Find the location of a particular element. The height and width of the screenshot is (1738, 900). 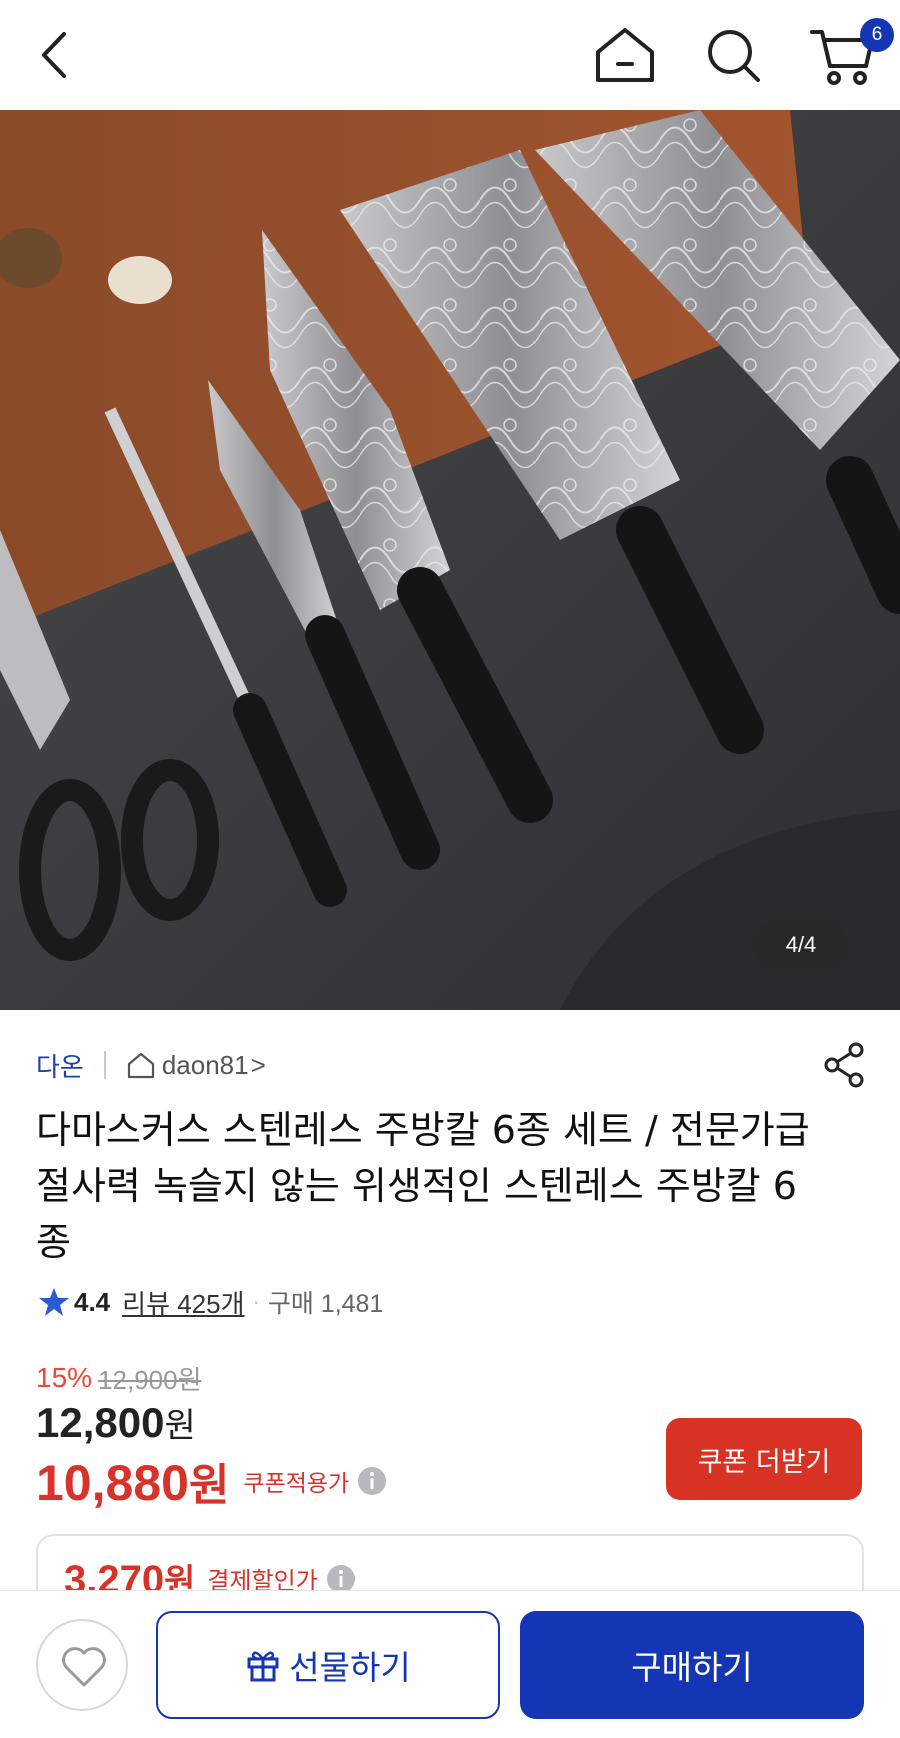

divider is located at coordinates (104, 1065).